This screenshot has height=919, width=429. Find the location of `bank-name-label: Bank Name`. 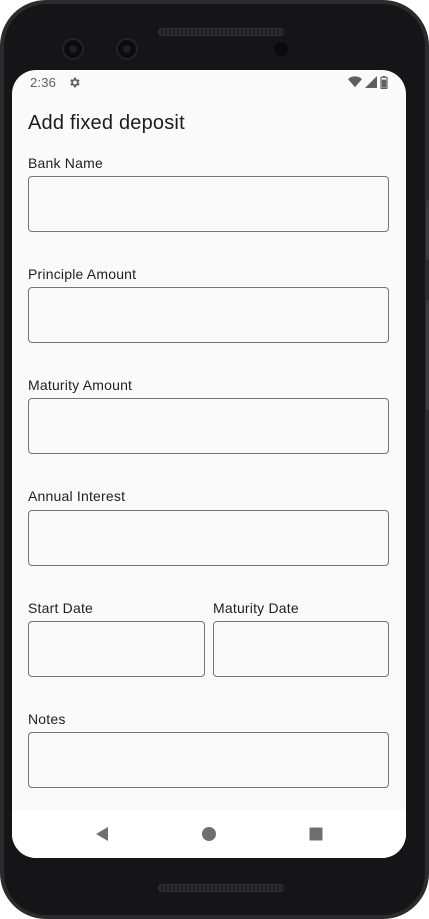

bank-name-label: Bank Name is located at coordinates (65, 163).